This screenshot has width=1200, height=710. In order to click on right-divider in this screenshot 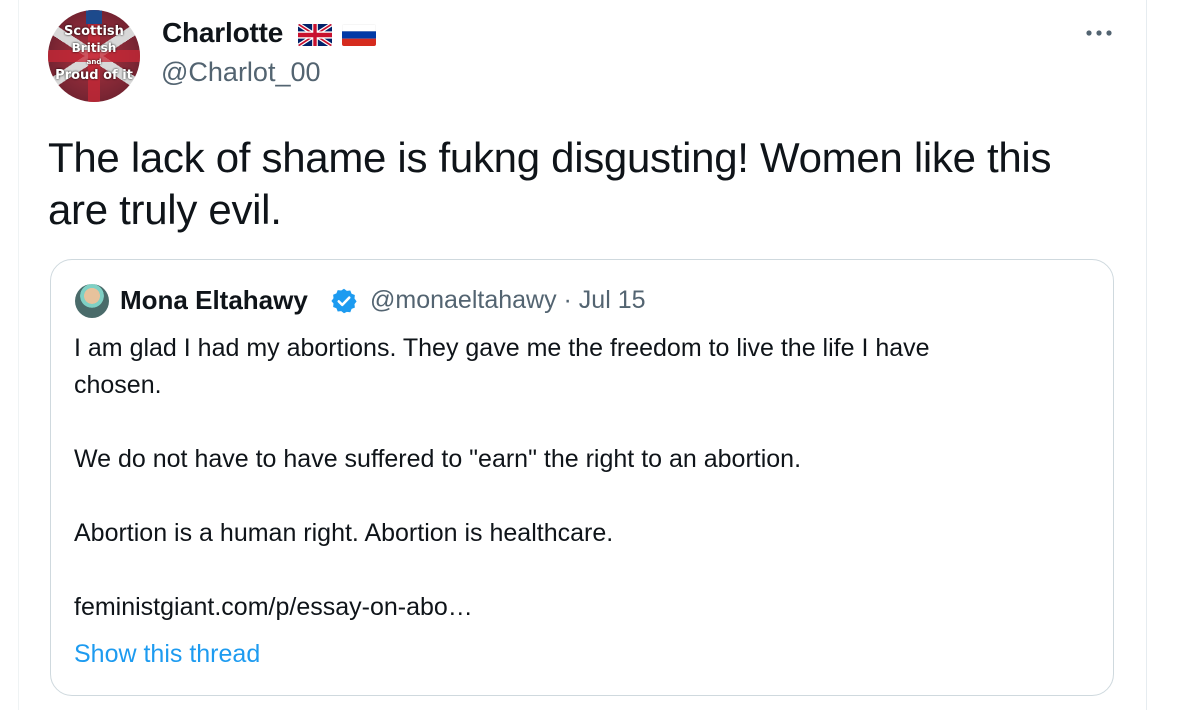, I will do `click(1146, 355)`.